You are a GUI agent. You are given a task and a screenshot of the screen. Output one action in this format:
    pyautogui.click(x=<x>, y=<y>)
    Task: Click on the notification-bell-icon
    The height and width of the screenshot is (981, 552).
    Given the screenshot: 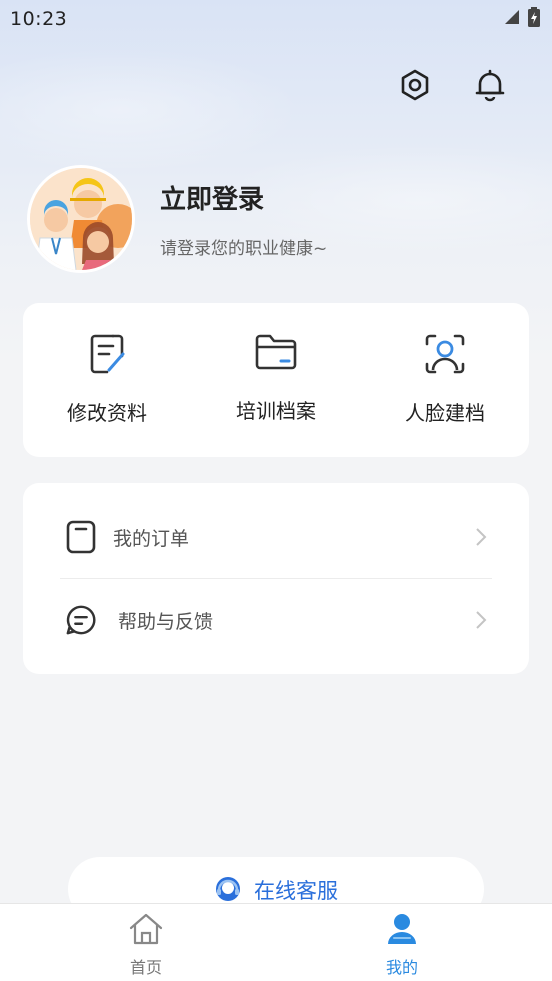 What is the action you would take?
    pyautogui.click(x=490, y=85)
    